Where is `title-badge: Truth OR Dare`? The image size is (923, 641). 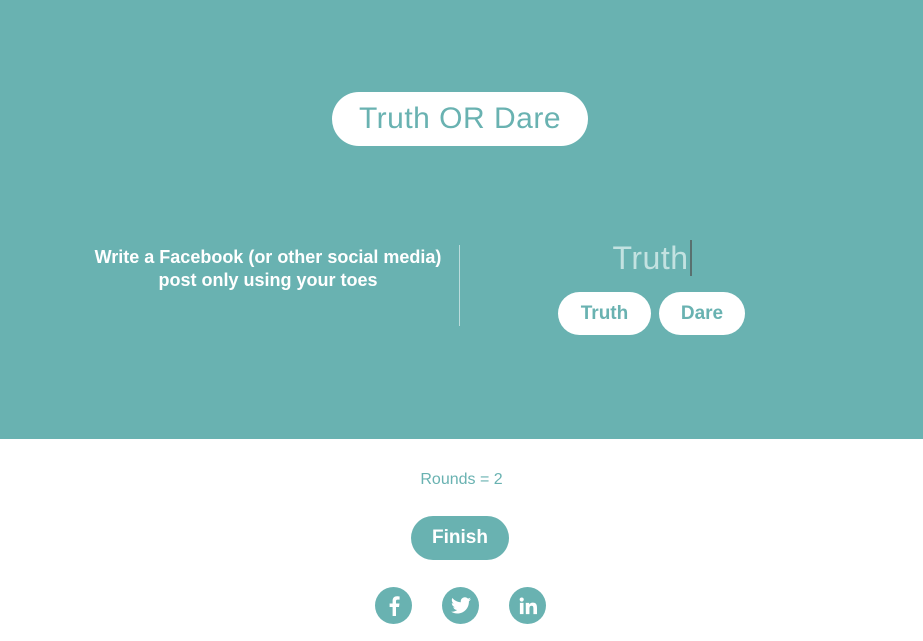
title-badge: Truth OR Dare is located at coordinates (460, 119).